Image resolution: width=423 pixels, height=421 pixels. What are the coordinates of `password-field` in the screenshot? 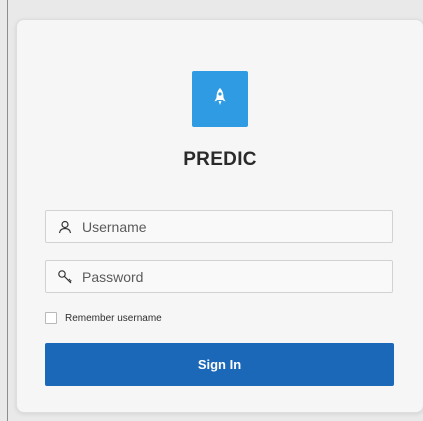 It's located at (219, 276).